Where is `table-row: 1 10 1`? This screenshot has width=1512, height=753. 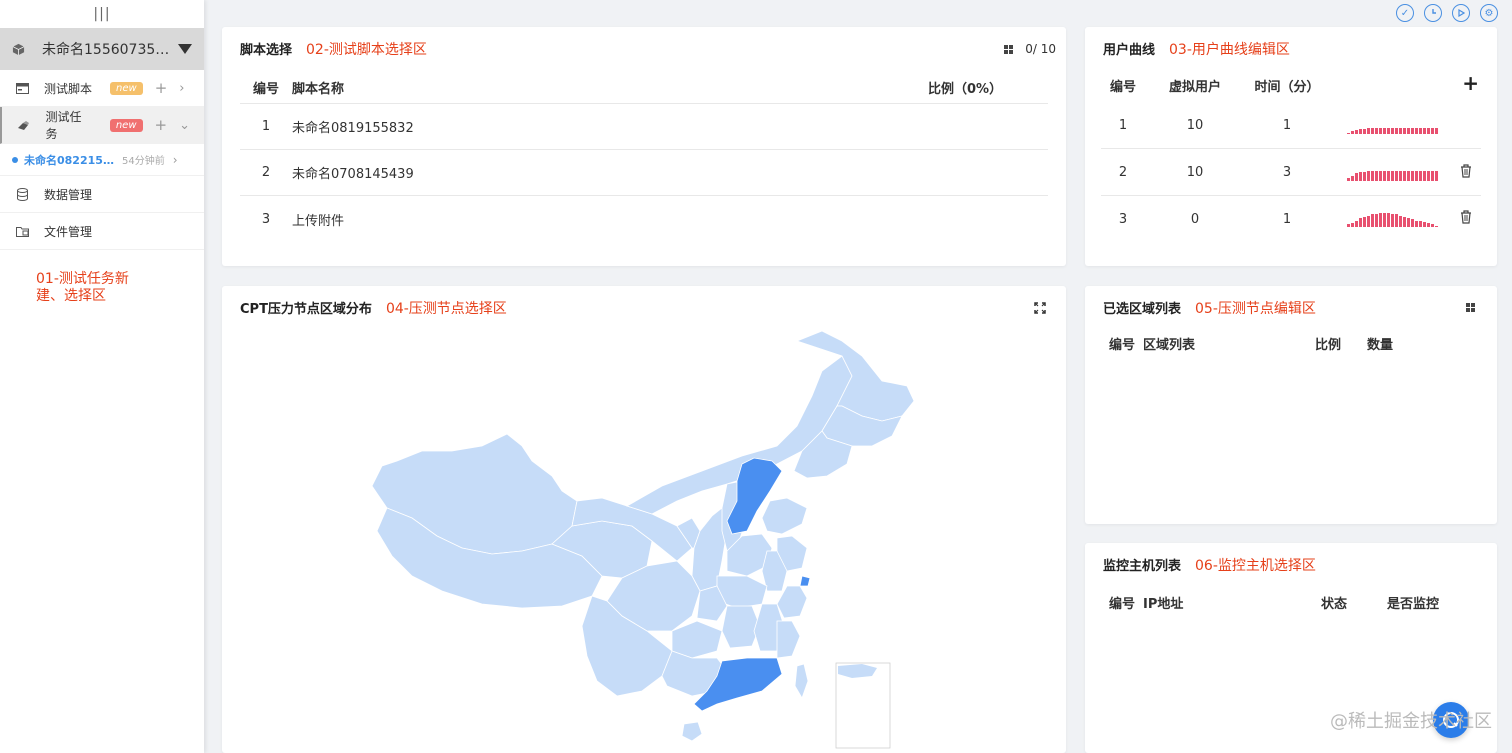 table-row: 1 10 1 is located at coordinates (1291, 126).